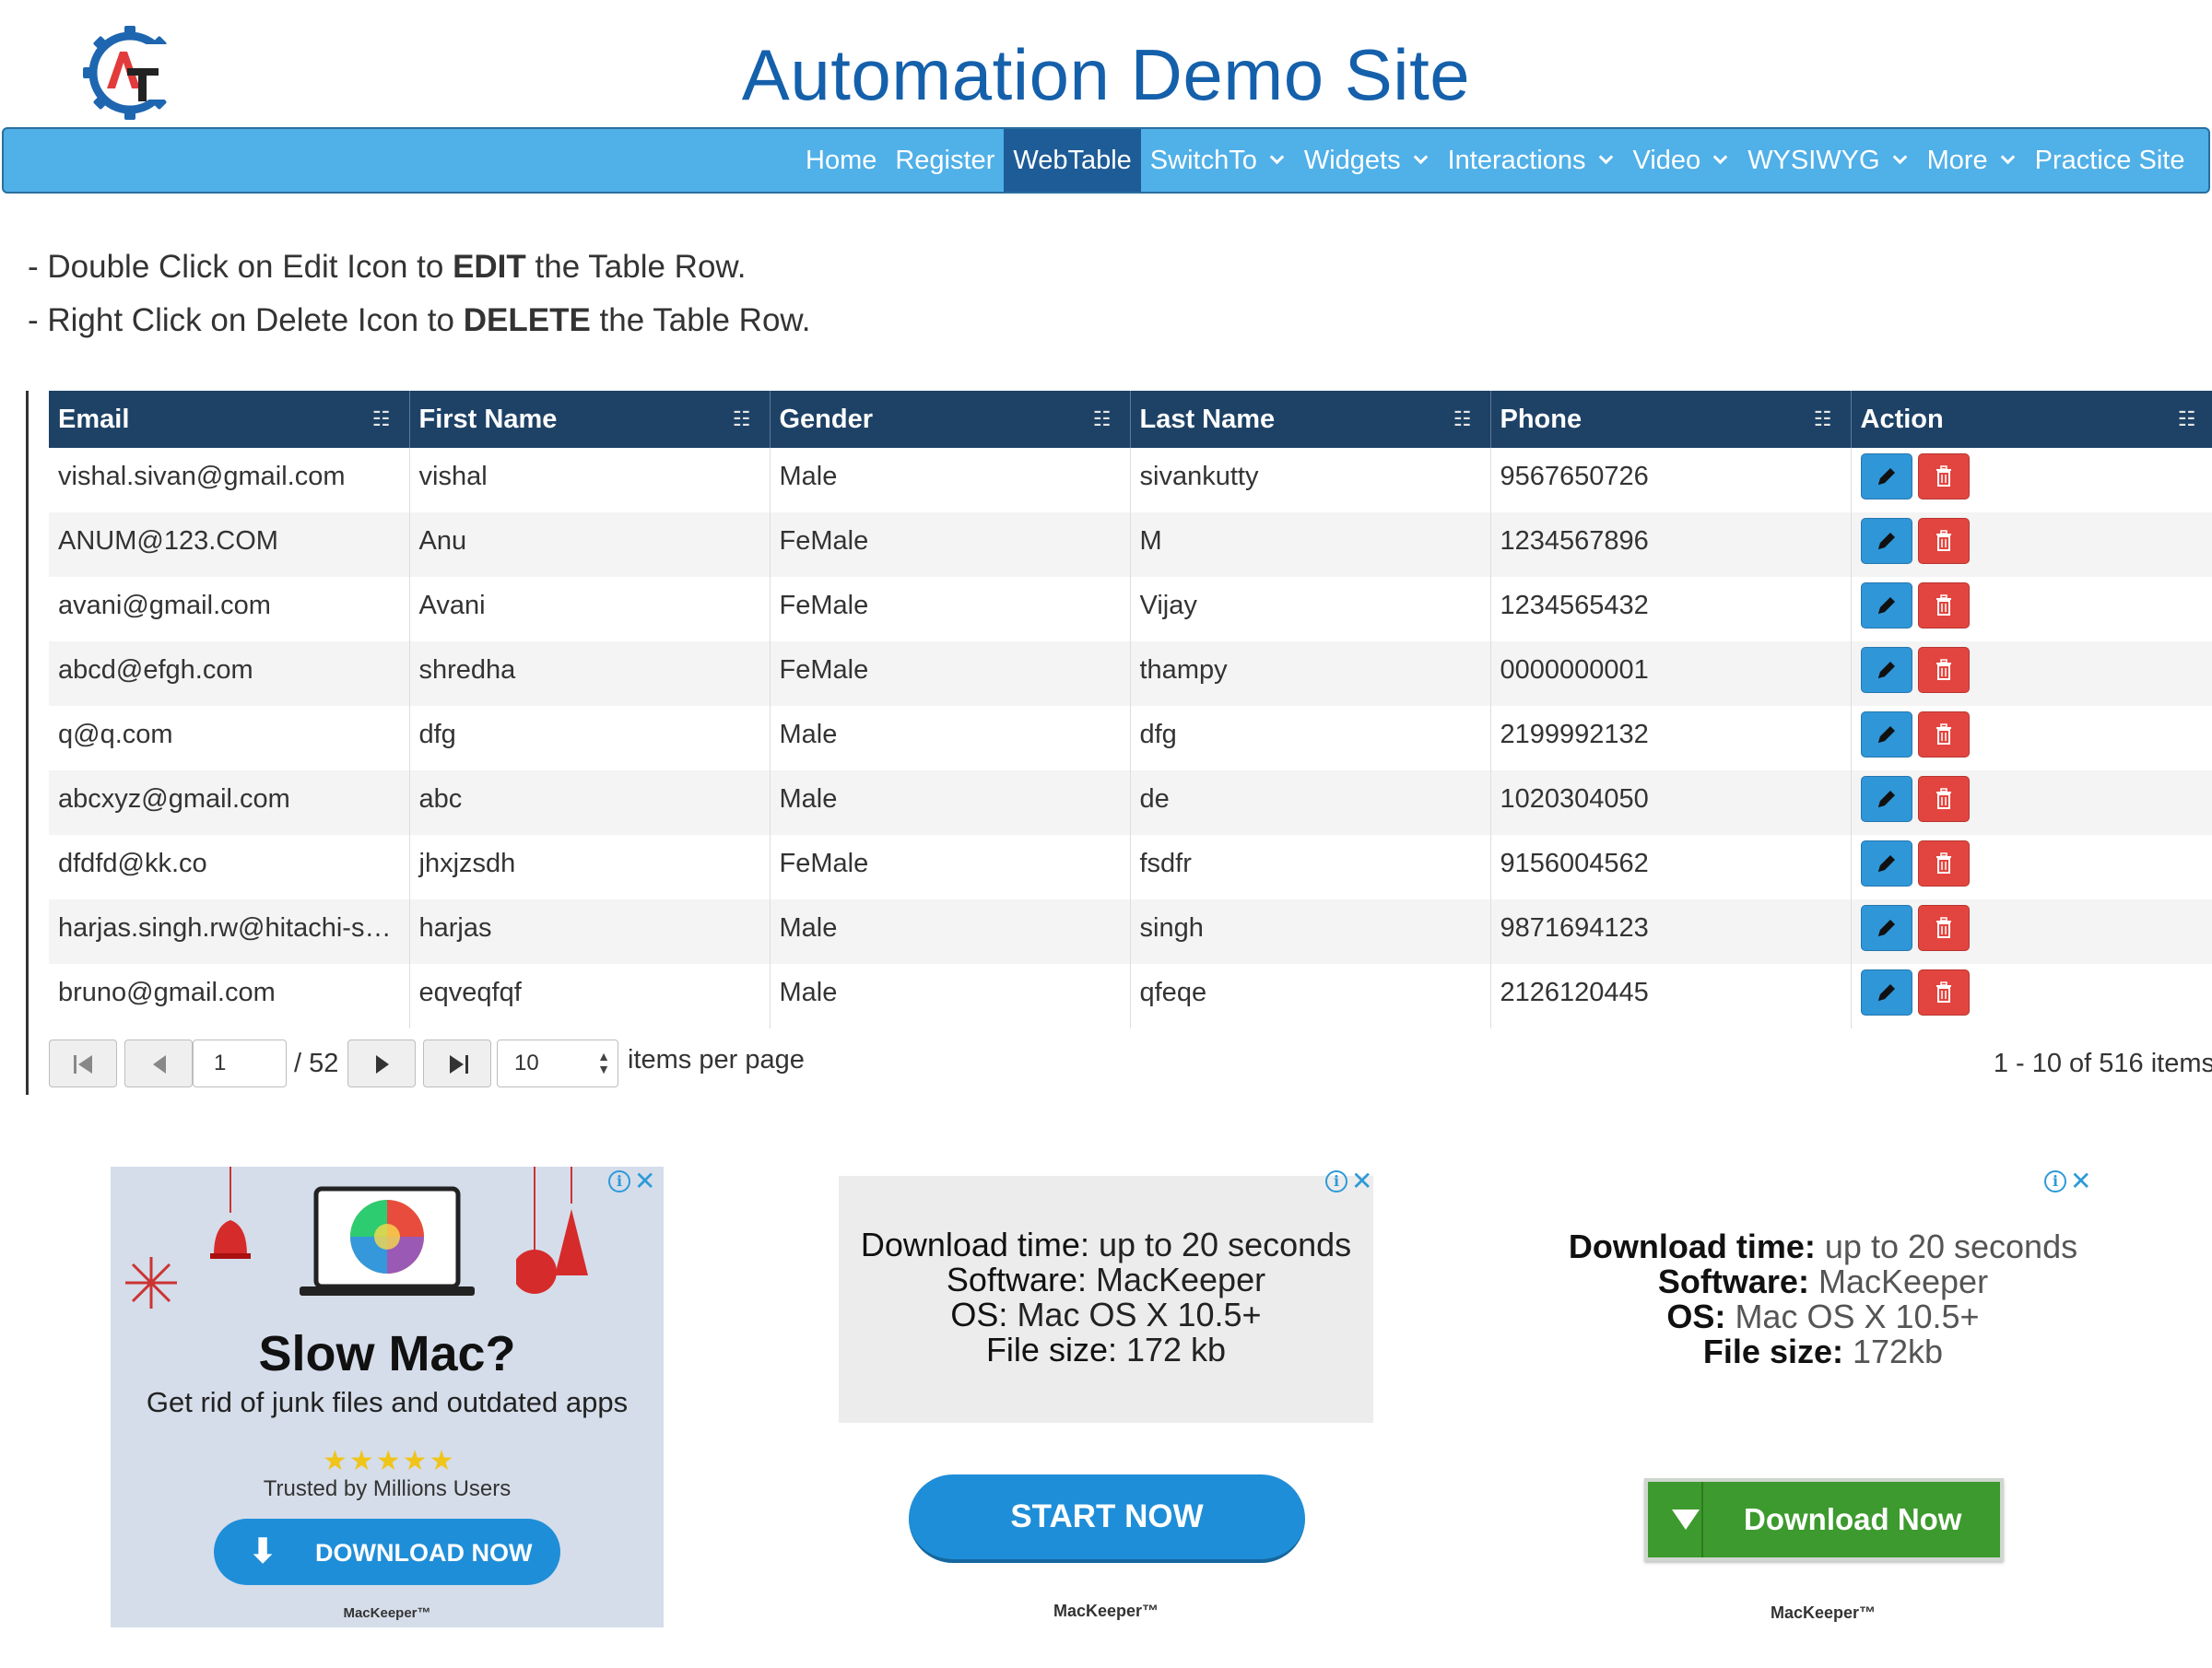 The height and width of the screenshot is (1668, 2212). I want to click on column-header-email: Email ☷, so click(229, 419).